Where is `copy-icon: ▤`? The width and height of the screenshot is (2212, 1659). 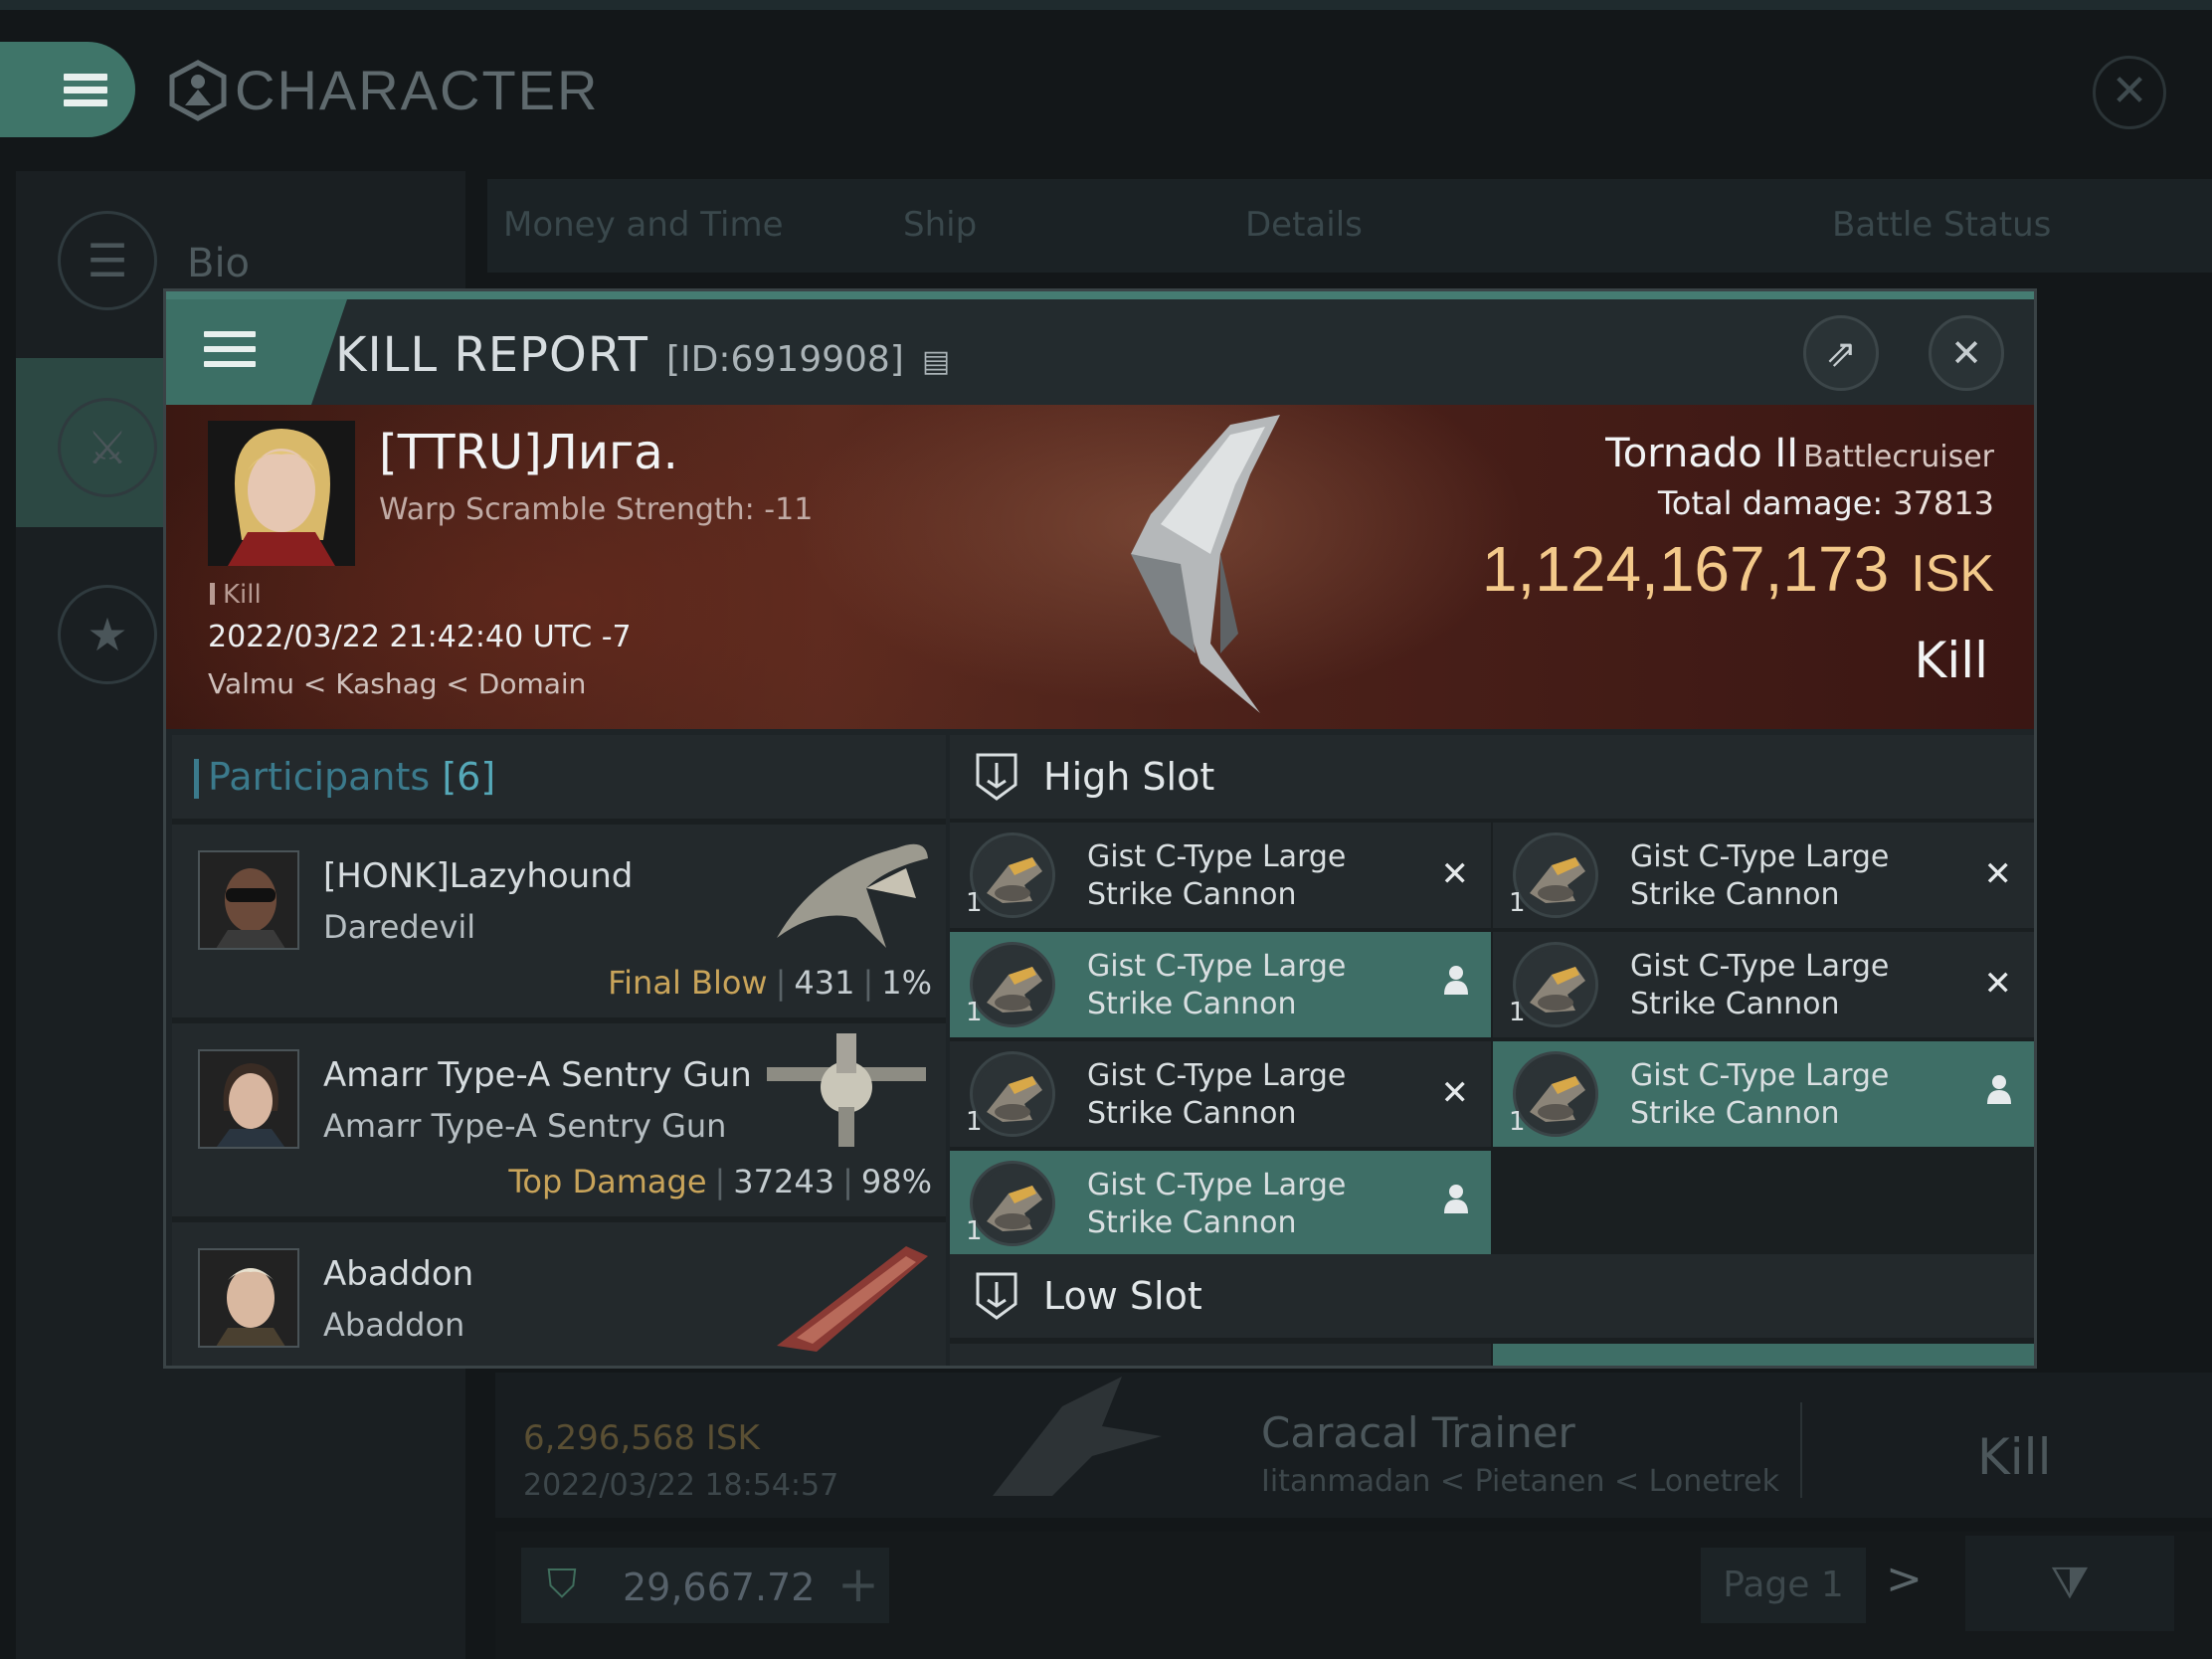 copy-icon: ▤ is located at coordinates (936, 361).